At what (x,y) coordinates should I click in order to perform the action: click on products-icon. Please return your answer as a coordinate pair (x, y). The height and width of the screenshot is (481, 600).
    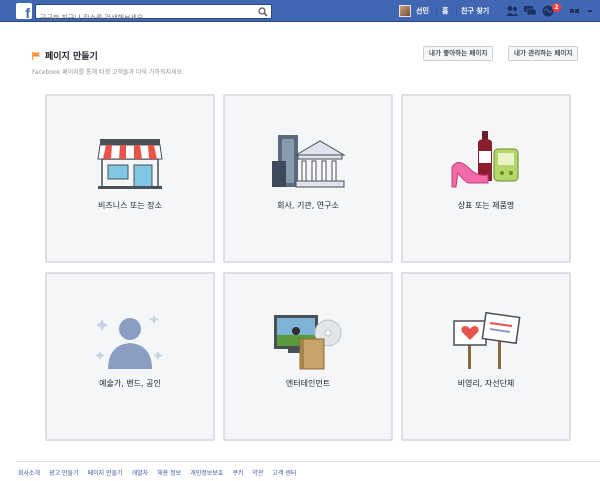
    Looking at the image, I should click on (485, 159).